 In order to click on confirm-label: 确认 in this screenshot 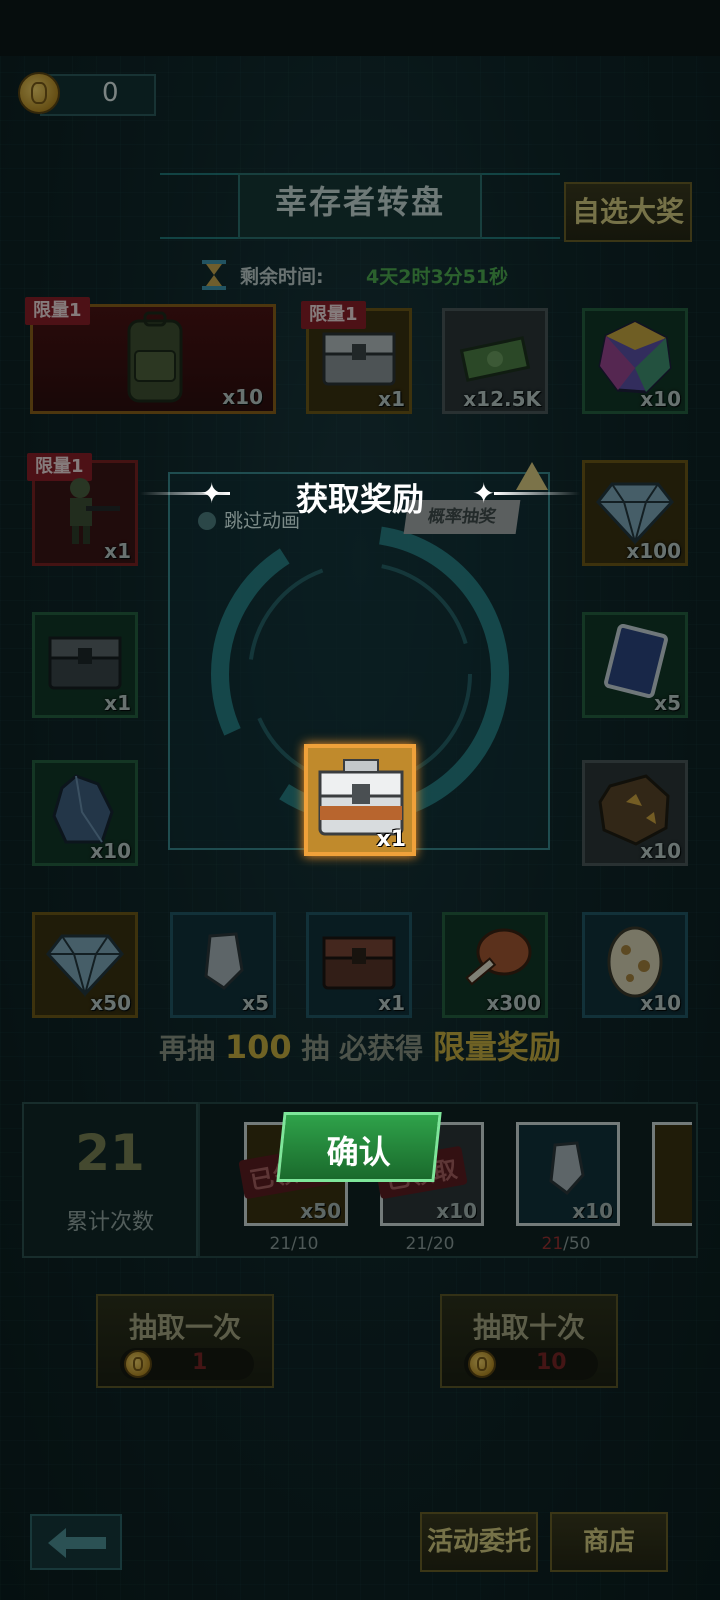, I will do `click(358, 1152)`.